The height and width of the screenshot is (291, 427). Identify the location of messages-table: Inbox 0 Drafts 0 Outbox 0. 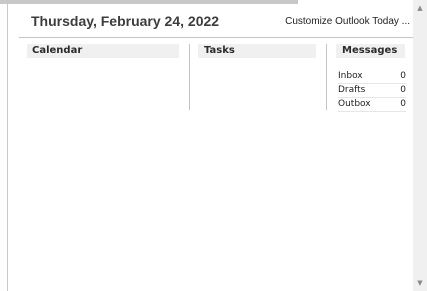
(372, 91).